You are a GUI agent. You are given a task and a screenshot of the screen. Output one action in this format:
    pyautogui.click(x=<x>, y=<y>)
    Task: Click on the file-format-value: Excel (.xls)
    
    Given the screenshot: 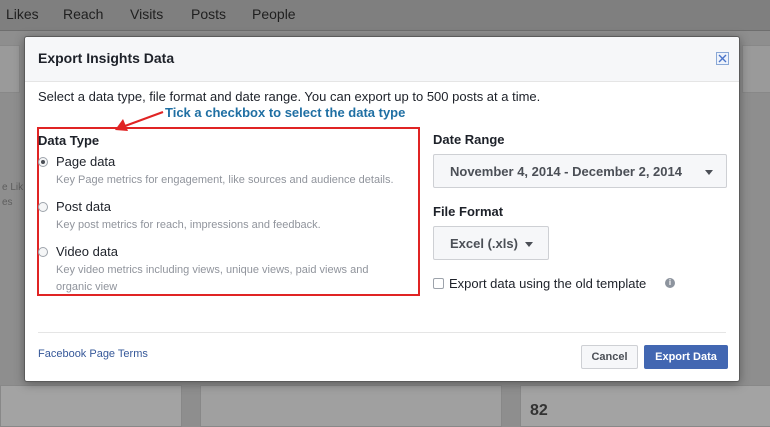 What is the action you would take?
    pyautogui.click(x=484, y=243)
    